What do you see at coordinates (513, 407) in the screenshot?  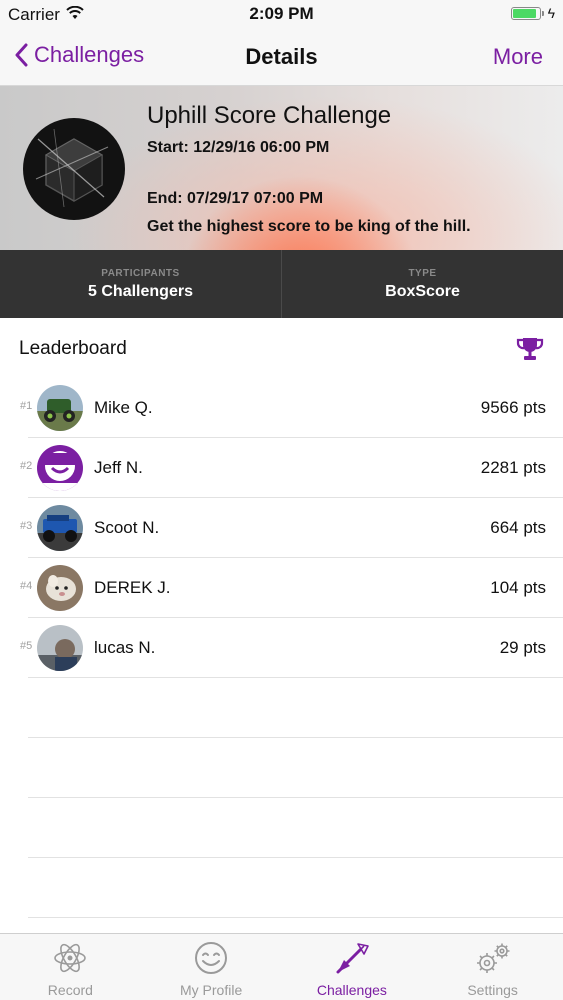 I see `player-points: 9566 pts` at bounding box center [513, 407].